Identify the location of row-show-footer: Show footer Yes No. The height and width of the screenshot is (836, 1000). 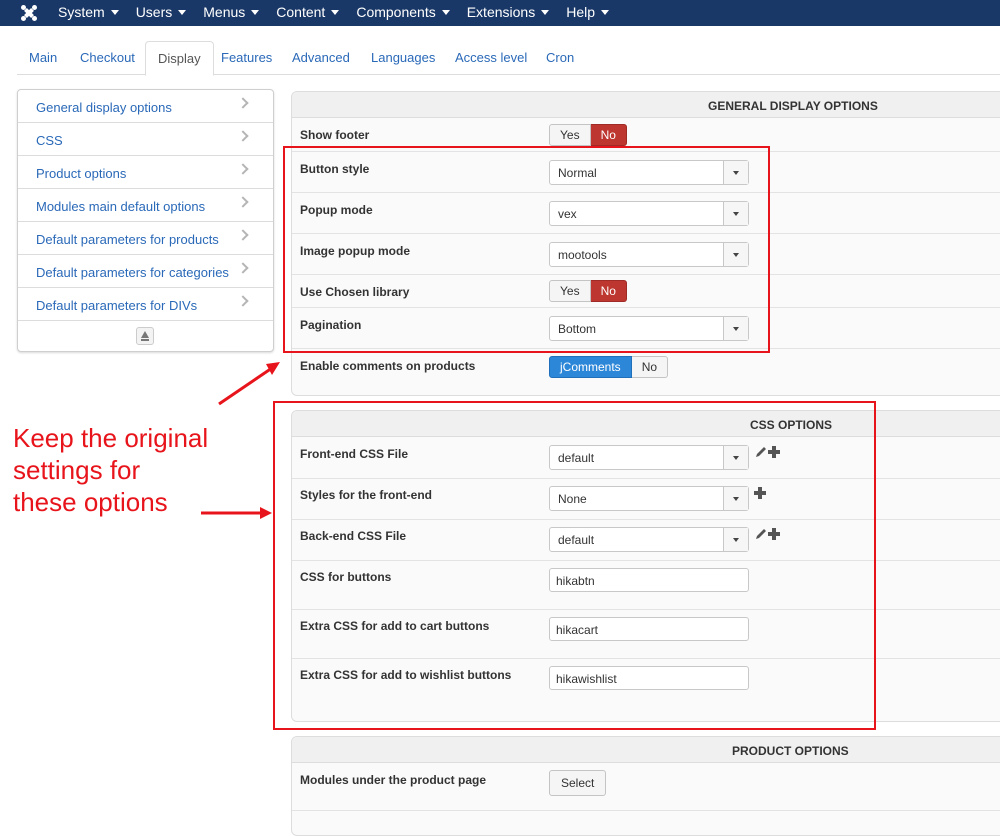
(646, 135).